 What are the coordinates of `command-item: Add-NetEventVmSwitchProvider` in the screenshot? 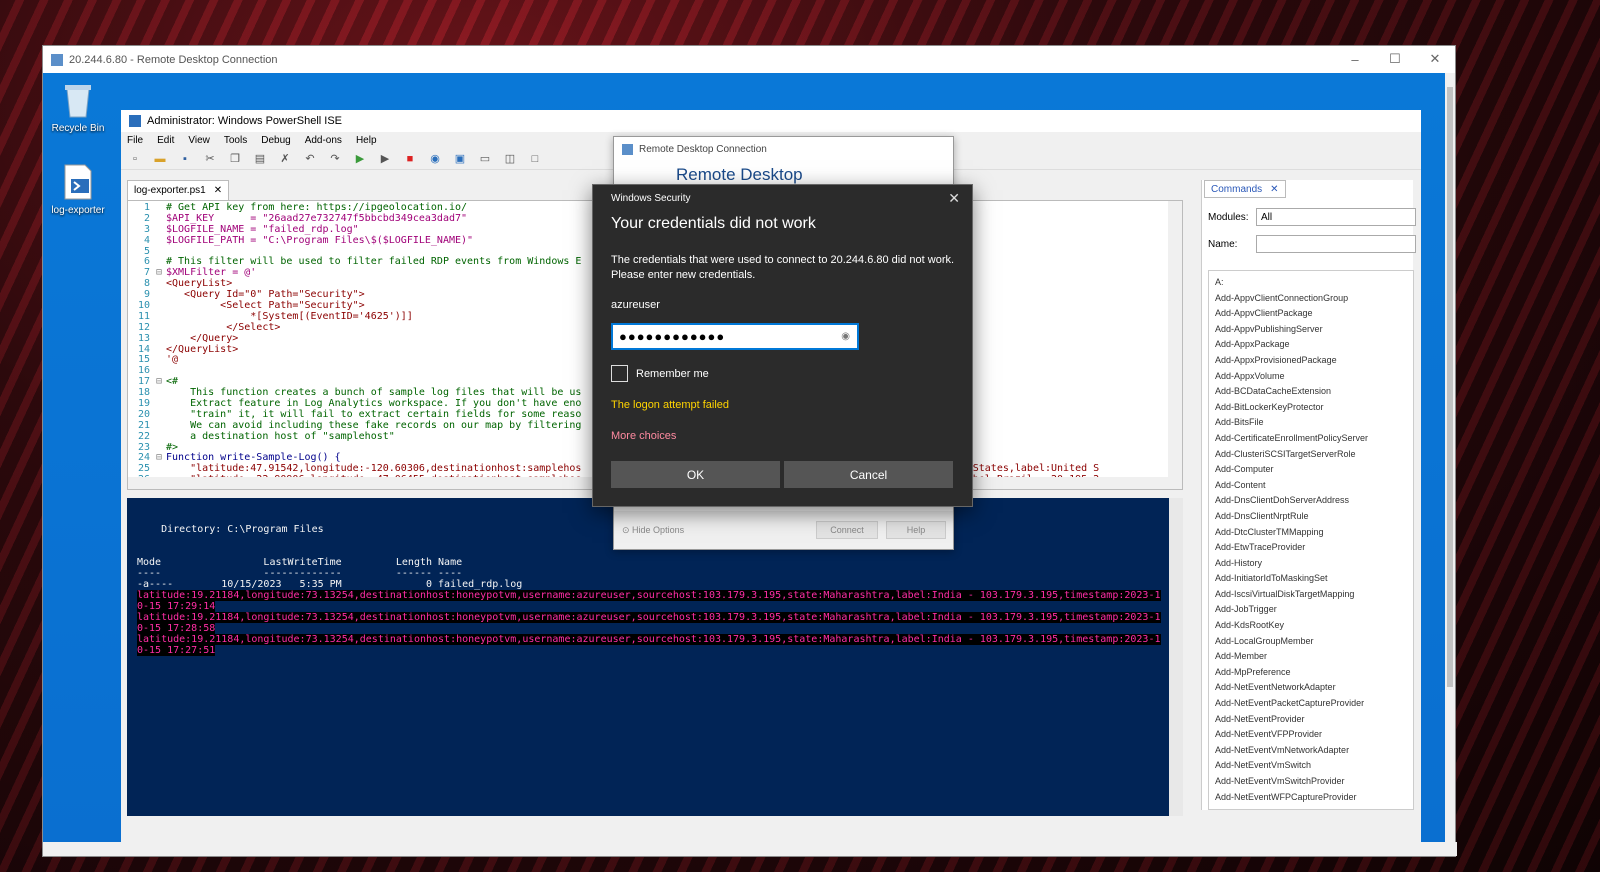 It's located at (1314, 782).